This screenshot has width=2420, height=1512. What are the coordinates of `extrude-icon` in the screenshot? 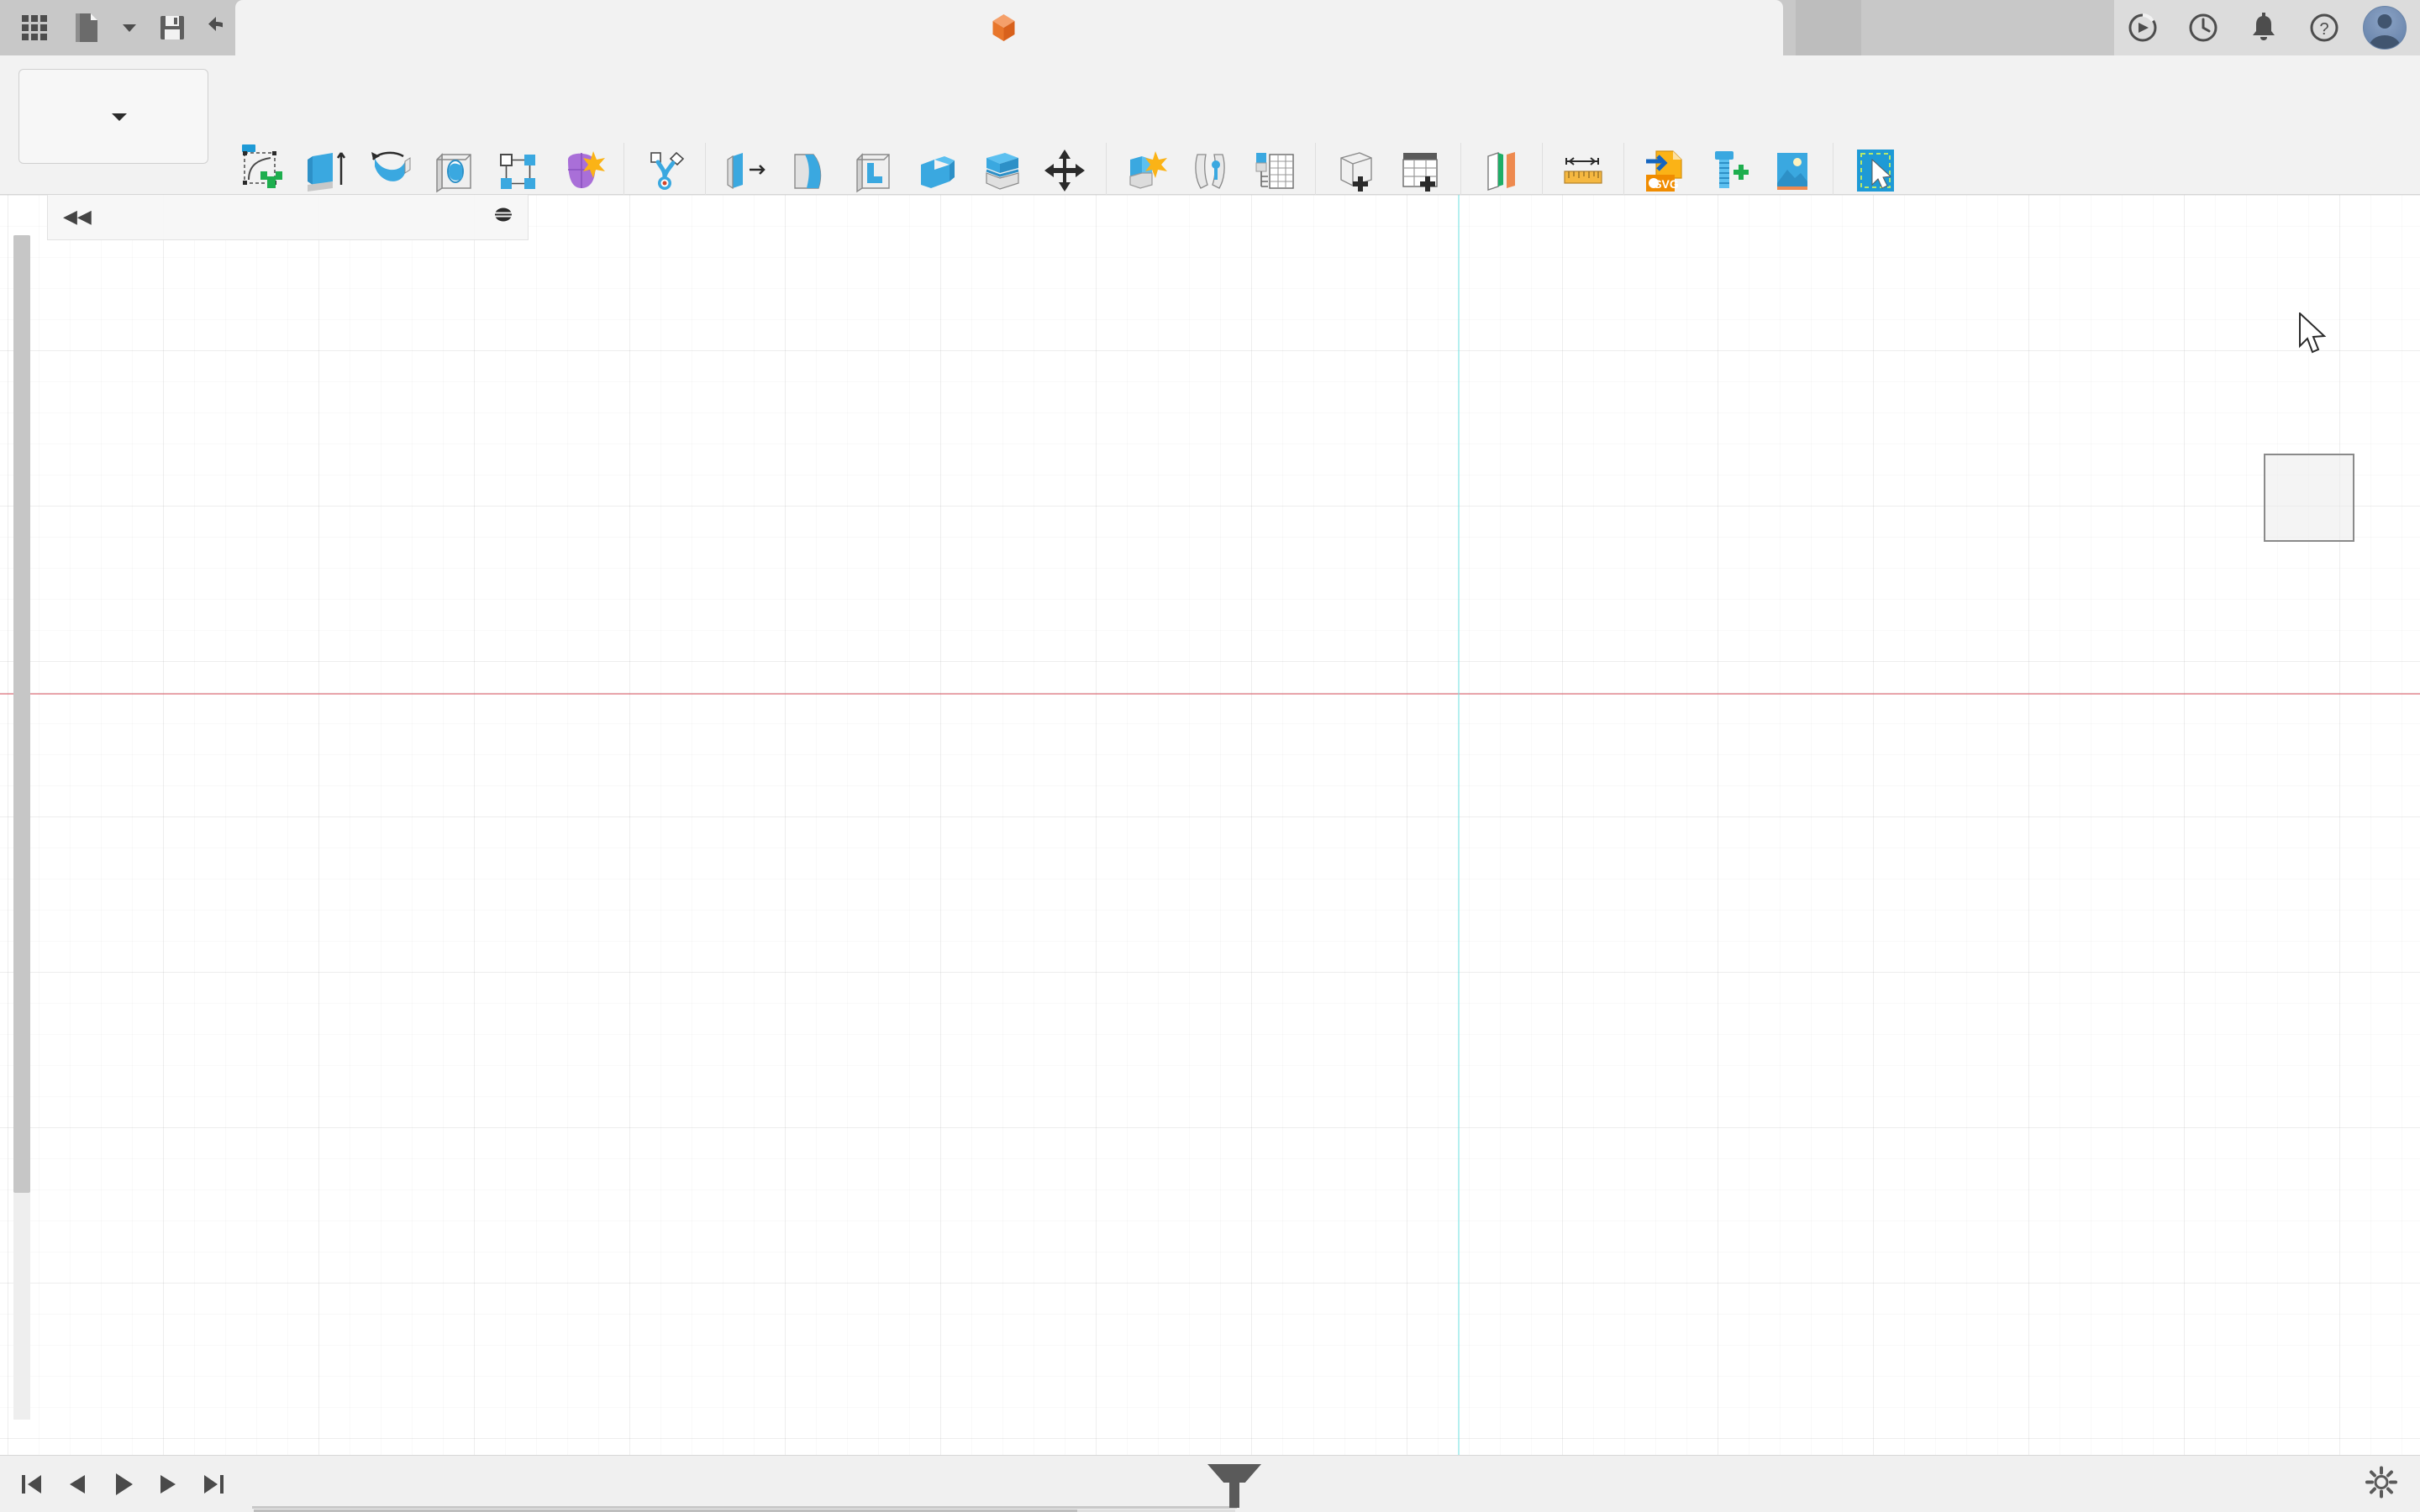 It's located at (327, 172).